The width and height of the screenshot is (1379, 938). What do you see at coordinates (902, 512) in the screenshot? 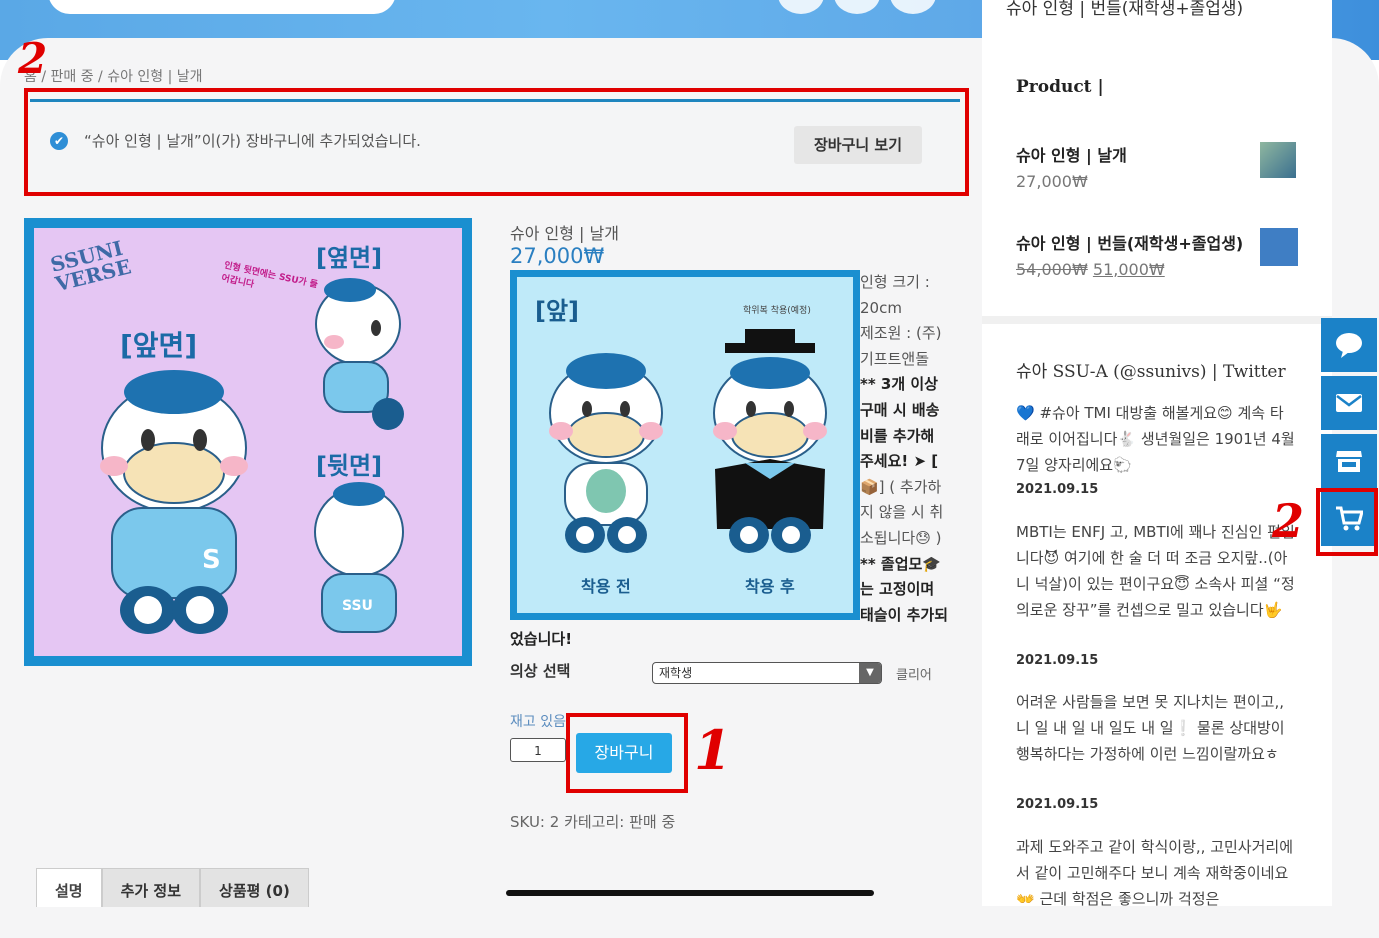
I see `desc-line: 지 않을 시 취` at bounding box center [902, 512].